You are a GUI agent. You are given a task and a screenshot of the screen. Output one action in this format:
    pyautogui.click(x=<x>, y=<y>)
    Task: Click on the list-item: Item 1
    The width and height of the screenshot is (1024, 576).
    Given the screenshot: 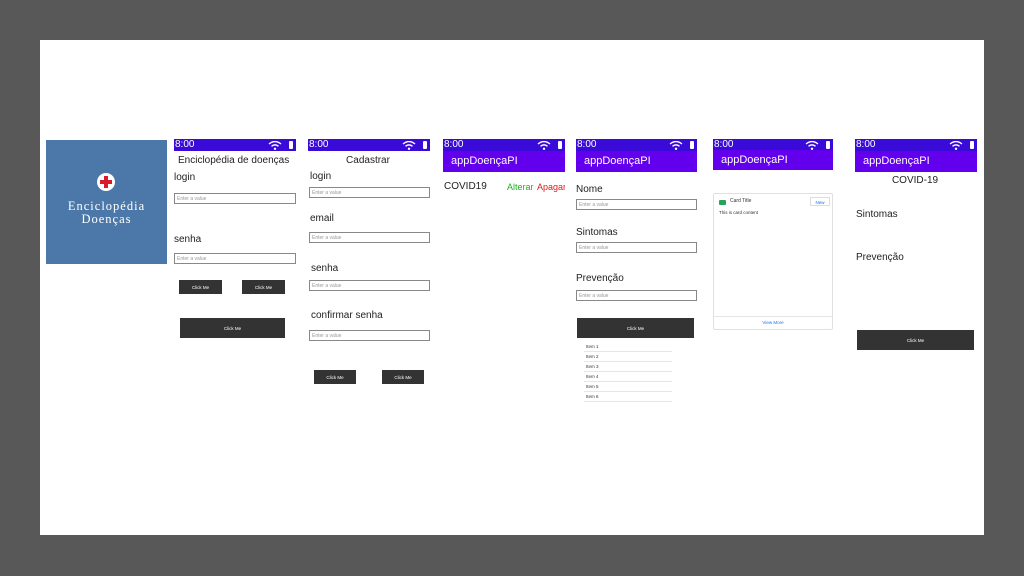 What is the action you would take?
    pyautogui.click(x=628, y=347)
    